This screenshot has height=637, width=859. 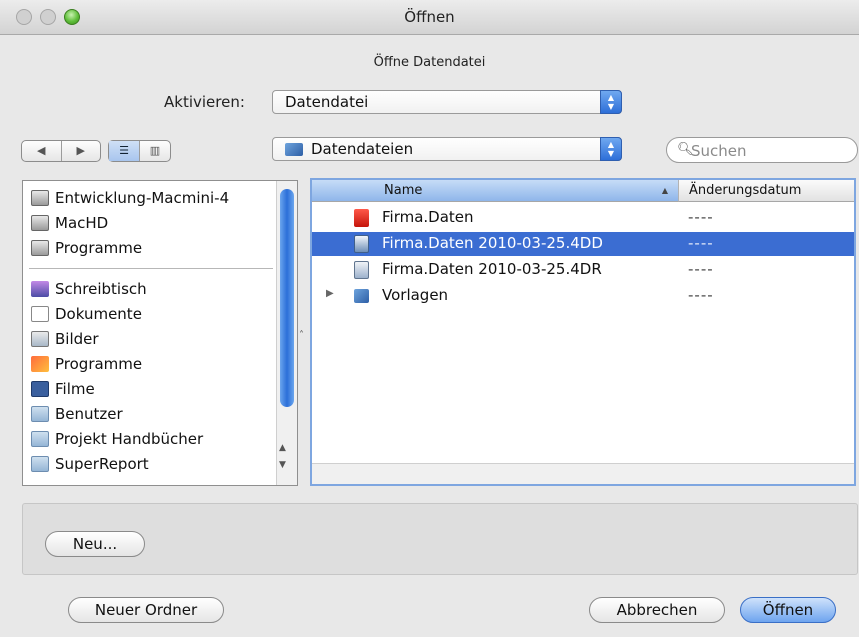 What do you see at coordinates (330, 293) in the screenshot?
I see `disclosure-triangle-icon: ▶` at bounding box center [330, 293].